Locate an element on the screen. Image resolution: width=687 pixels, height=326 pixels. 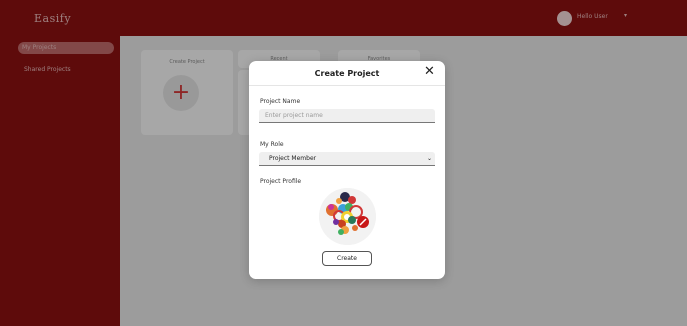
profile-collage-icon is located at coordinates (347, 216).